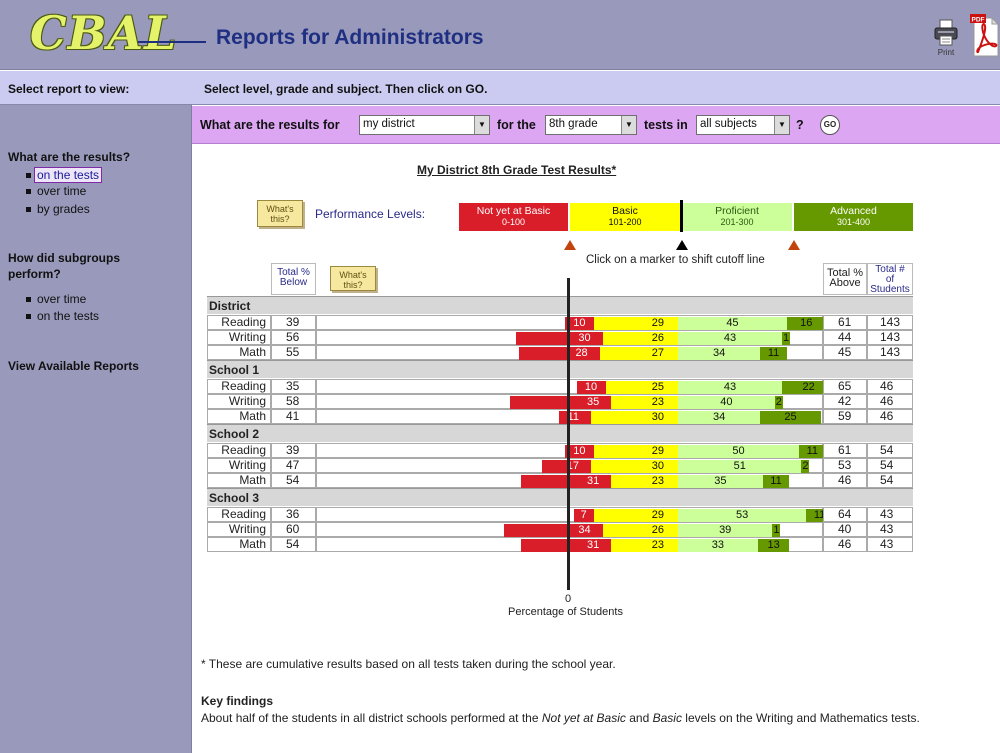 Image resolution: width=1000 pixels, height=753 pixels. Describe the element at coordinates (890, 529) in the screenshot. I see `total-students-cell: 43` at that location.